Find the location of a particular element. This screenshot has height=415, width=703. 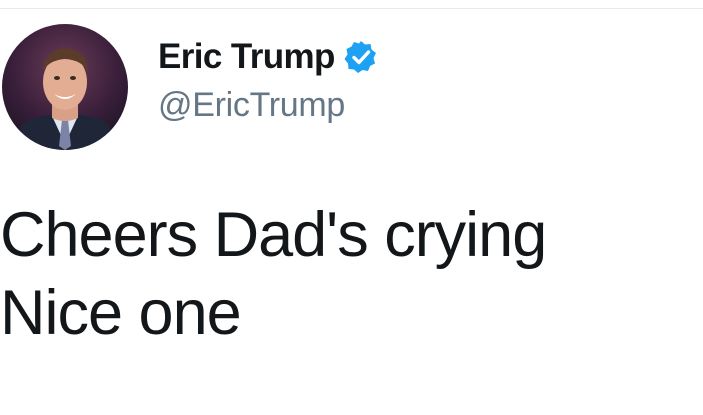

avatar-image is located at coordinates (65, 87).